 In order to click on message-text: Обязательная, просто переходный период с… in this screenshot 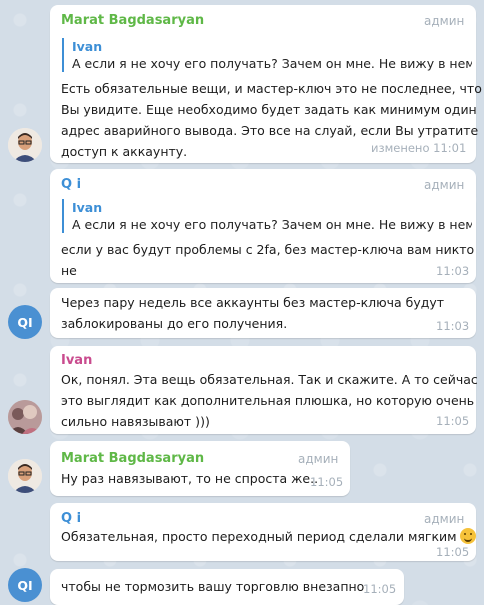, I will do `click(268, 536)`.